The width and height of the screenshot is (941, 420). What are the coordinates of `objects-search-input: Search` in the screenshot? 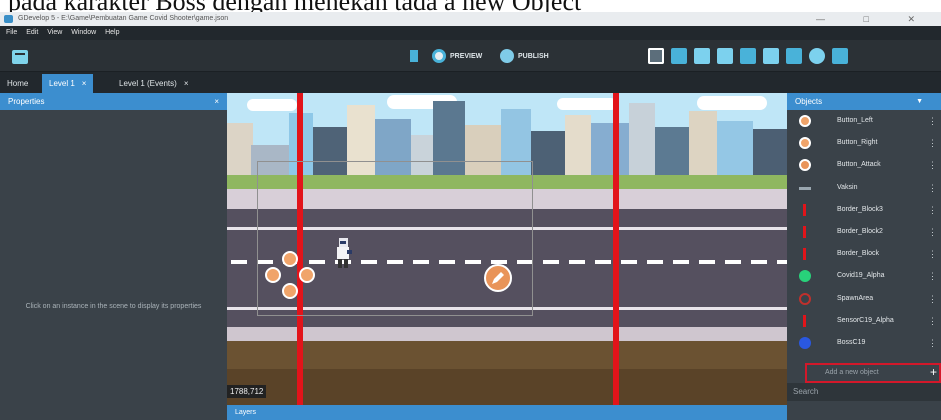 It's located at (864, 392).